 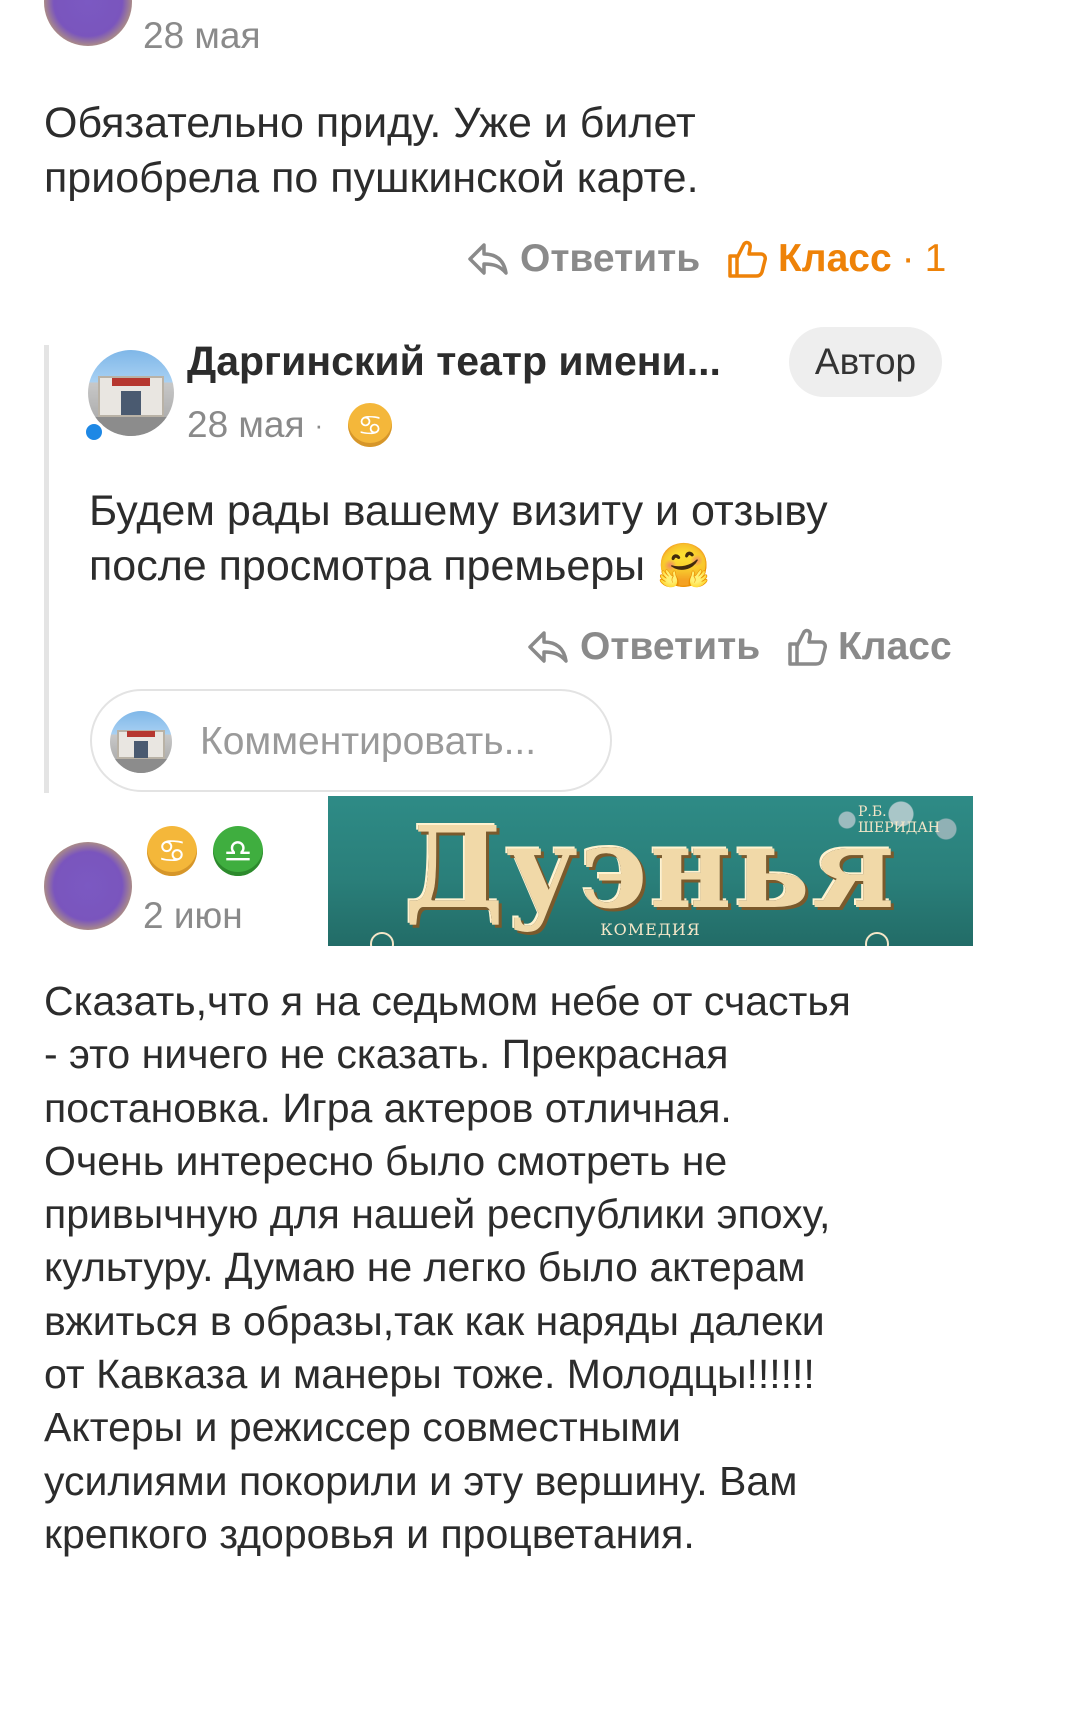 What do you see at coordinates (425, 1267) in the screenshot?
I see `comment-text-line: культуру. Думаю не легко было актерам` at bounding box center [425, 1267].